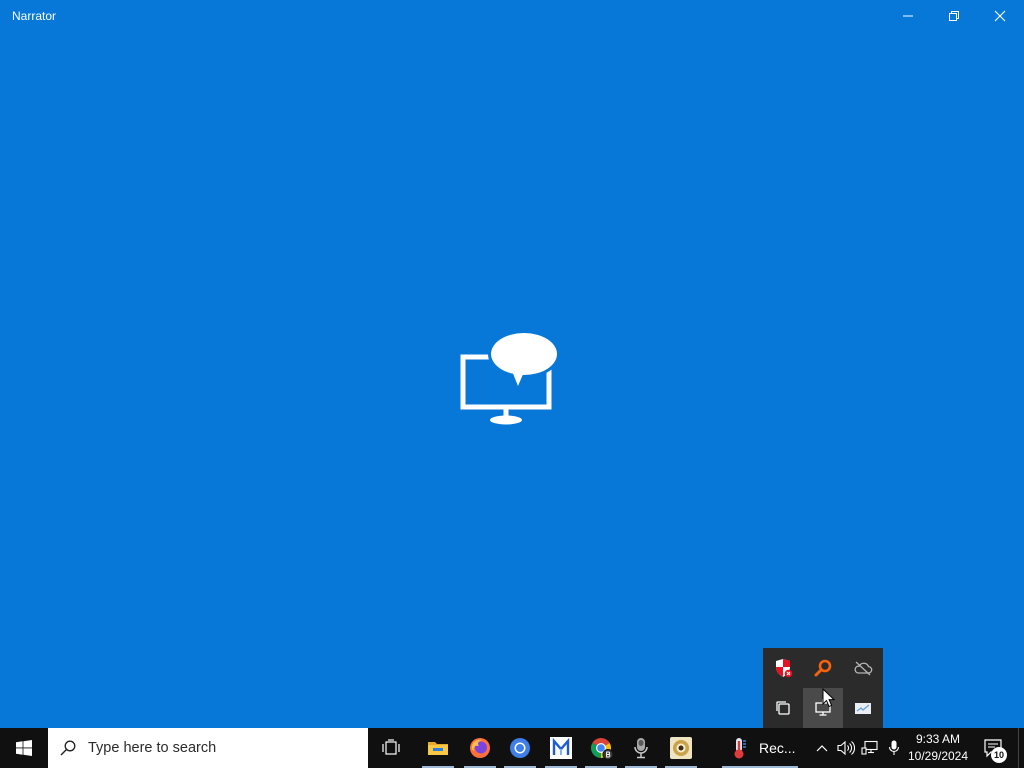 The width and height of the screenshot is (1024, 768). Describe the element at coordinates (512, 16) in the screenshot. I see `title-bar: Narrator` at that location.